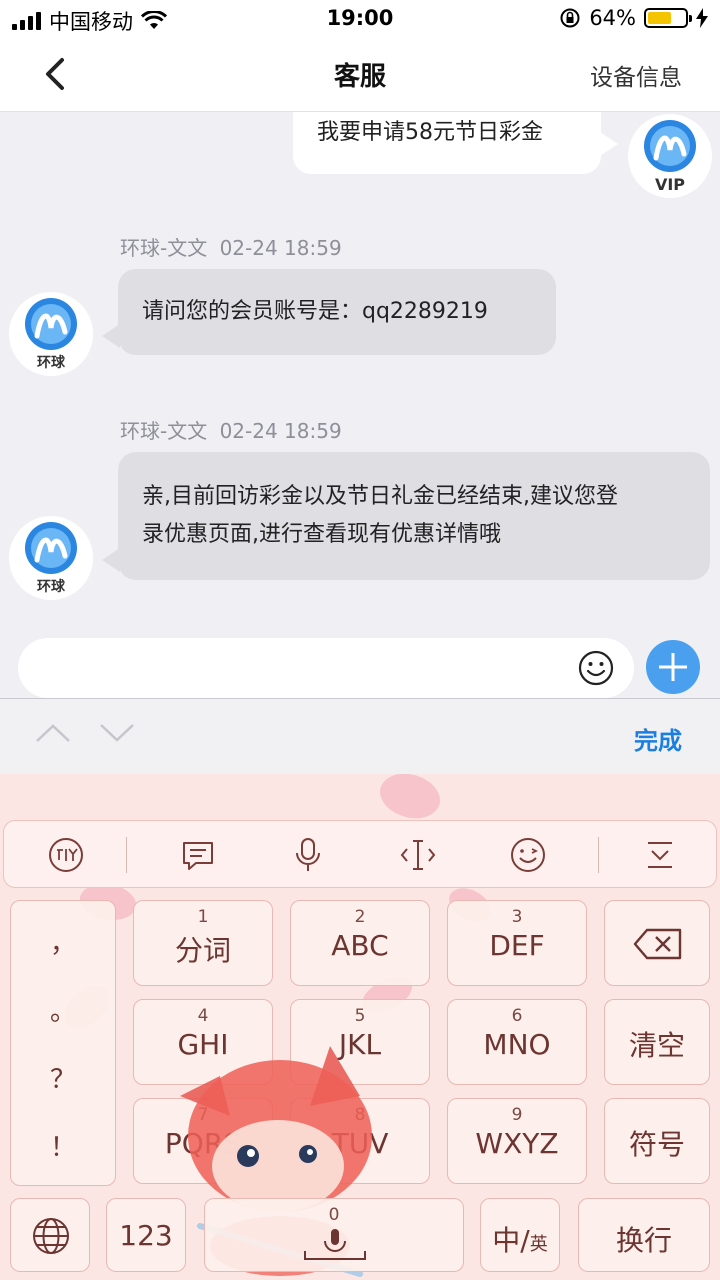 This screenshot has width=720, height=1280. What do you see at coordinates (538, 1244) in the screenshot?
I see `lang-sub-label: 英` at bounding box center [538, 1244].